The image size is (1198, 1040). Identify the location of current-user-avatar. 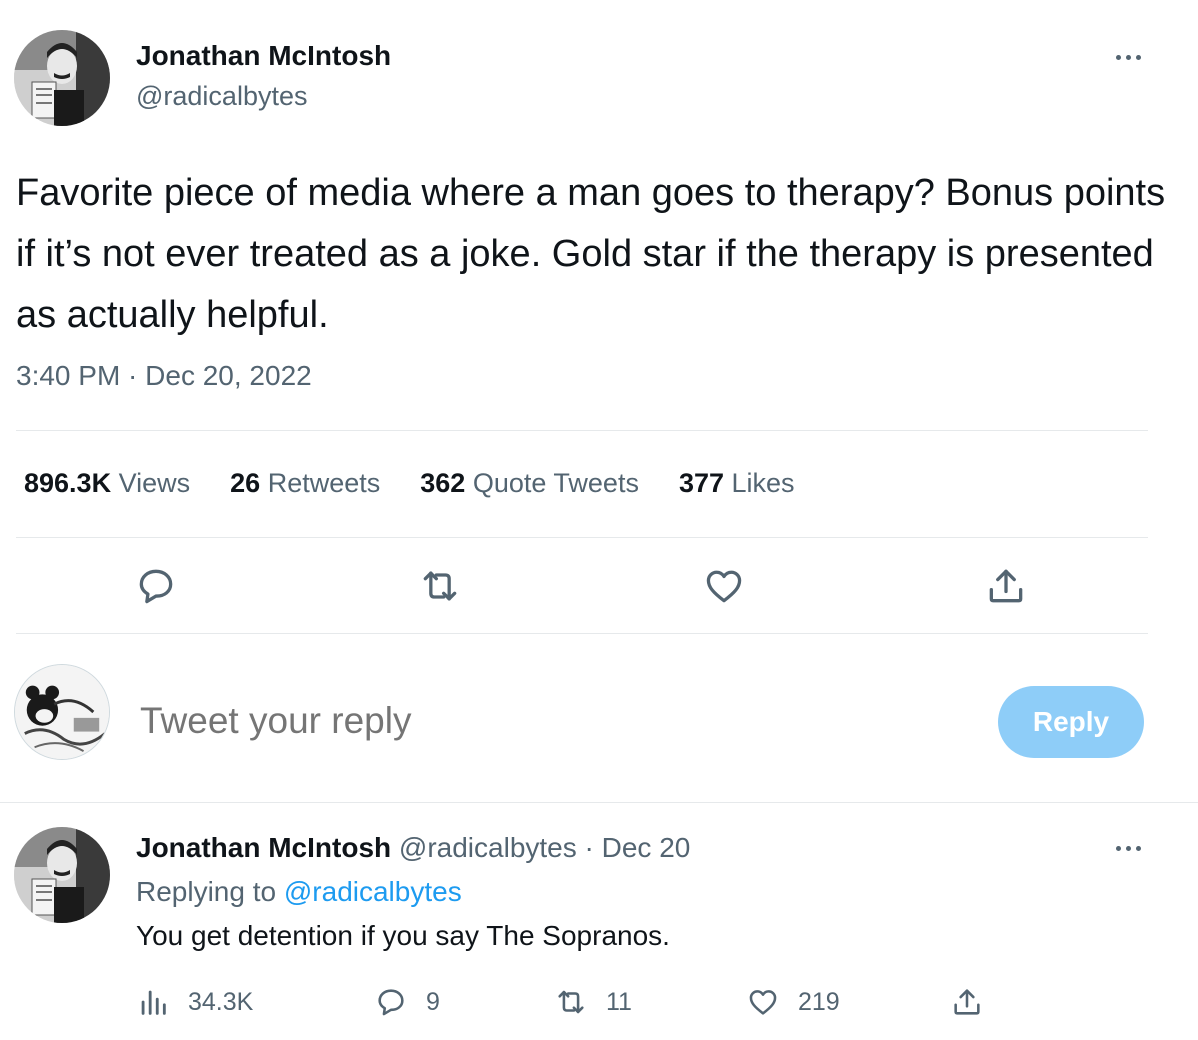
(62, 712).